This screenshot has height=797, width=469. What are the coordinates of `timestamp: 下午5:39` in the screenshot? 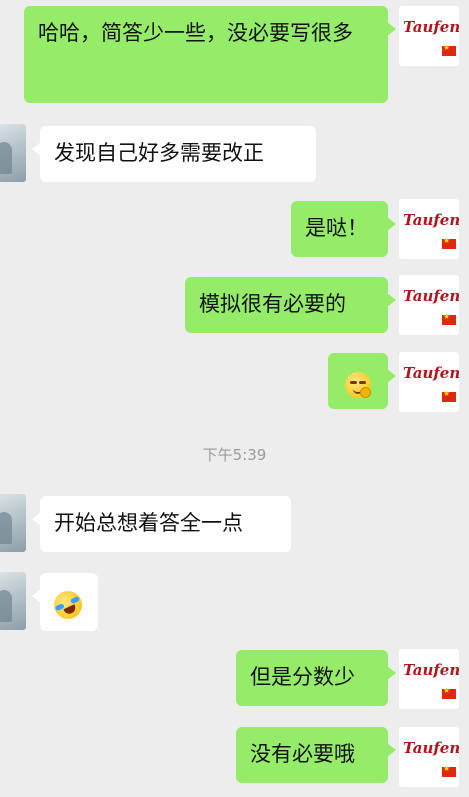 It's located at (234, 455).